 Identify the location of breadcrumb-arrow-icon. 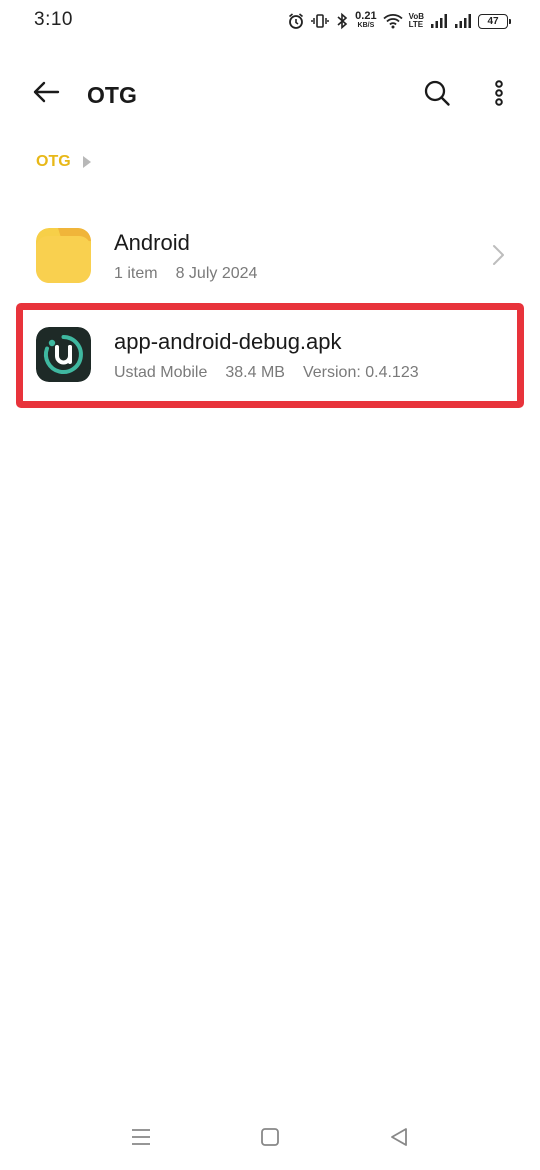
(86, 162).